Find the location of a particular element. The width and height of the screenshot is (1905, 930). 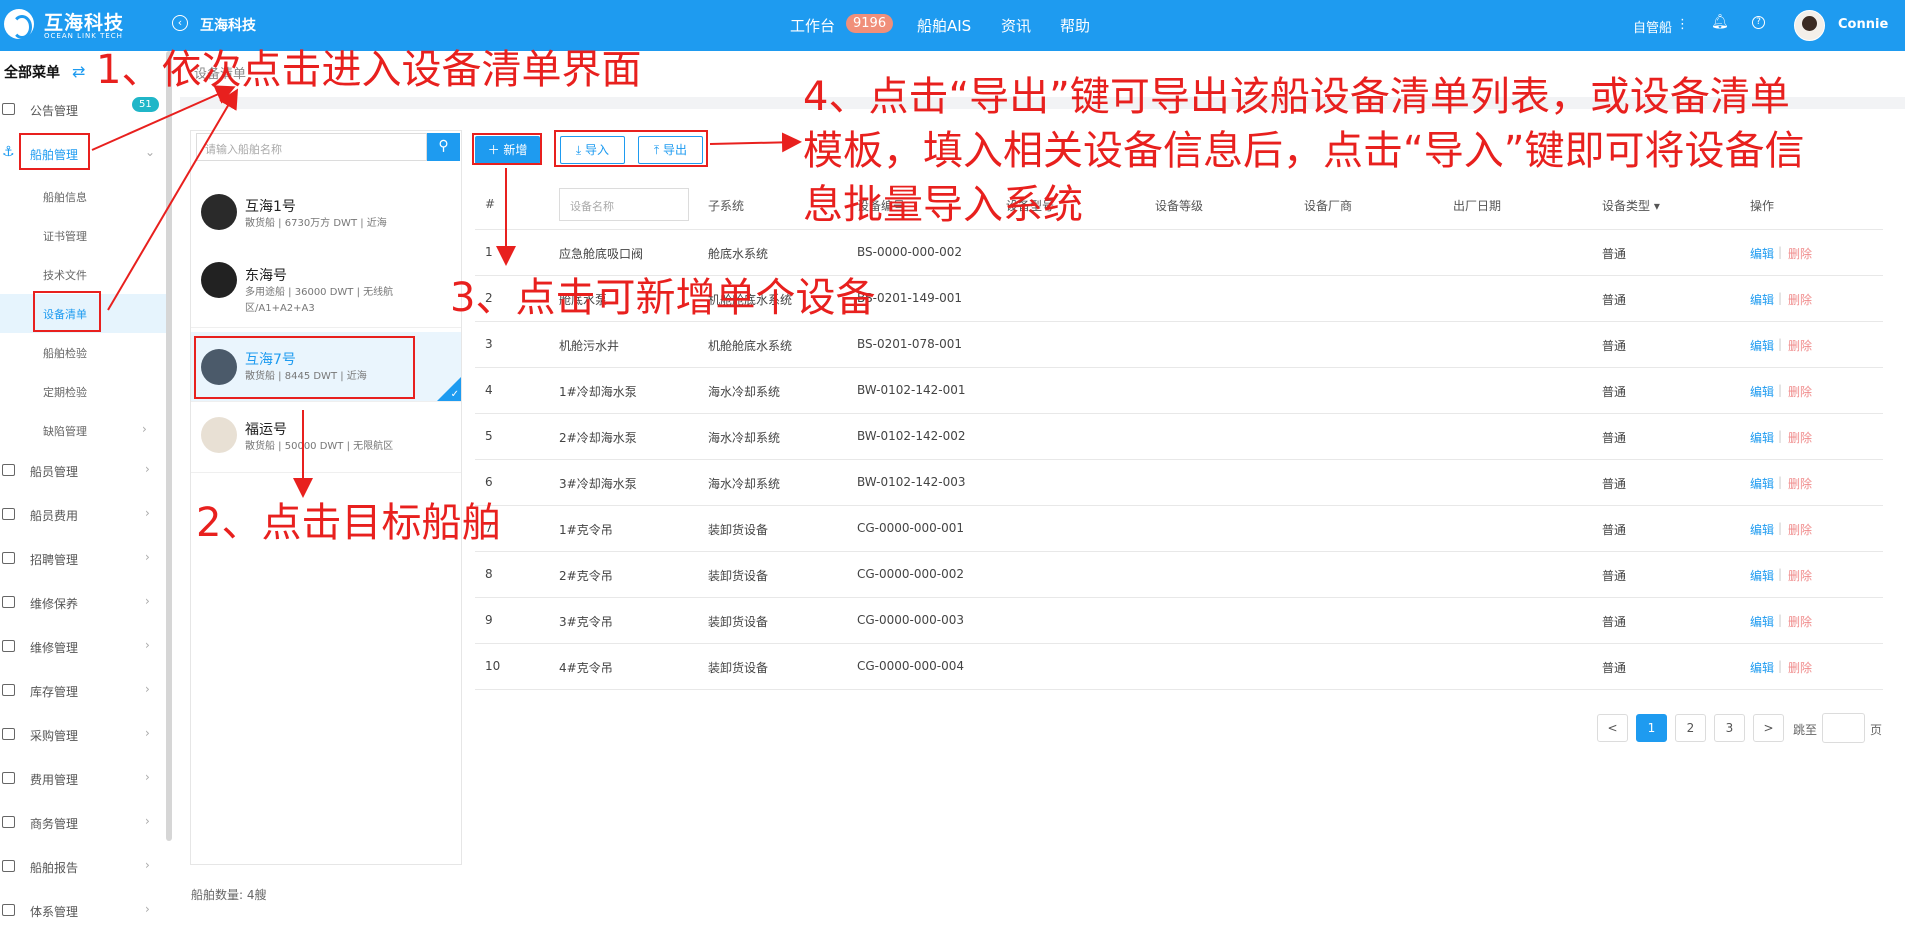

bell-icon: 🔔︎ is located at coordinates (1720, 22).